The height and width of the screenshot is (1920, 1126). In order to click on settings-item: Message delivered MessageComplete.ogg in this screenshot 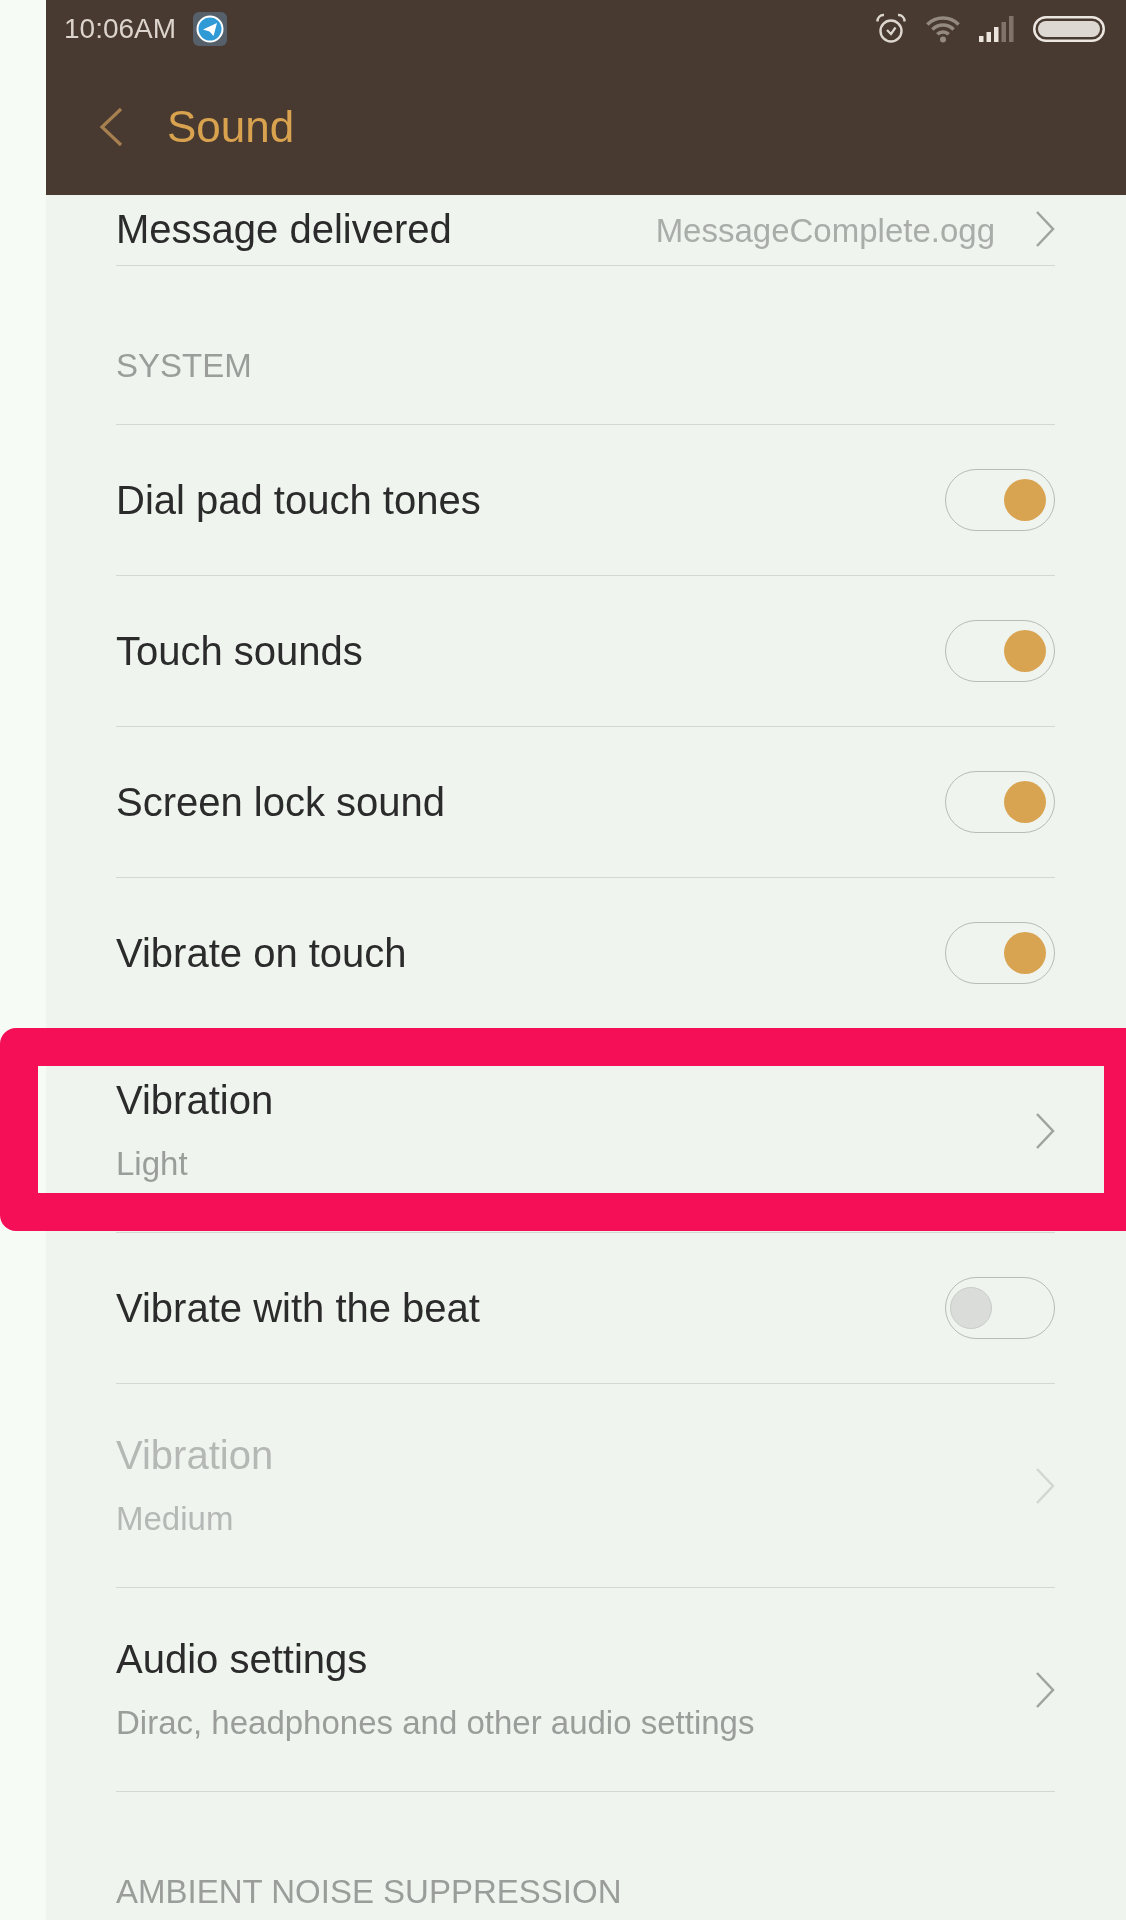, I will do `click(585, 230)`.